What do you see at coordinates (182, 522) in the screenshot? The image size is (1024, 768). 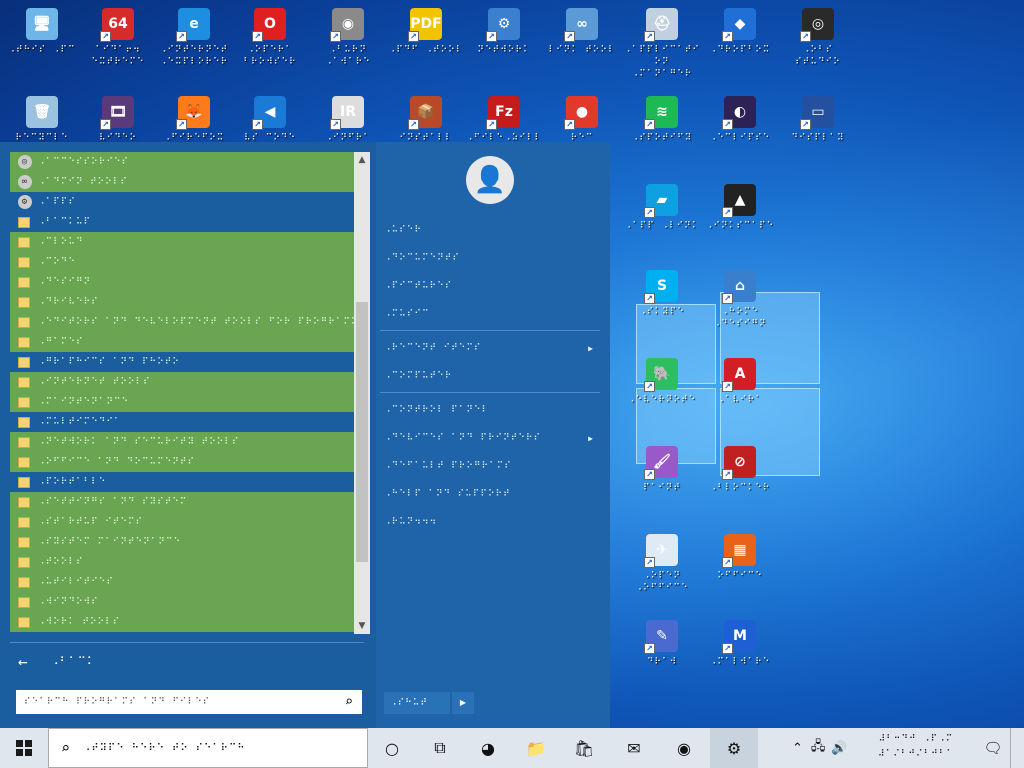 I see `program-folder-item: ⠠⠎⠞⠁⠗⠞⠥⠏ ⠊⠞⠑⠍⠎` at bounding box center [182, 522].